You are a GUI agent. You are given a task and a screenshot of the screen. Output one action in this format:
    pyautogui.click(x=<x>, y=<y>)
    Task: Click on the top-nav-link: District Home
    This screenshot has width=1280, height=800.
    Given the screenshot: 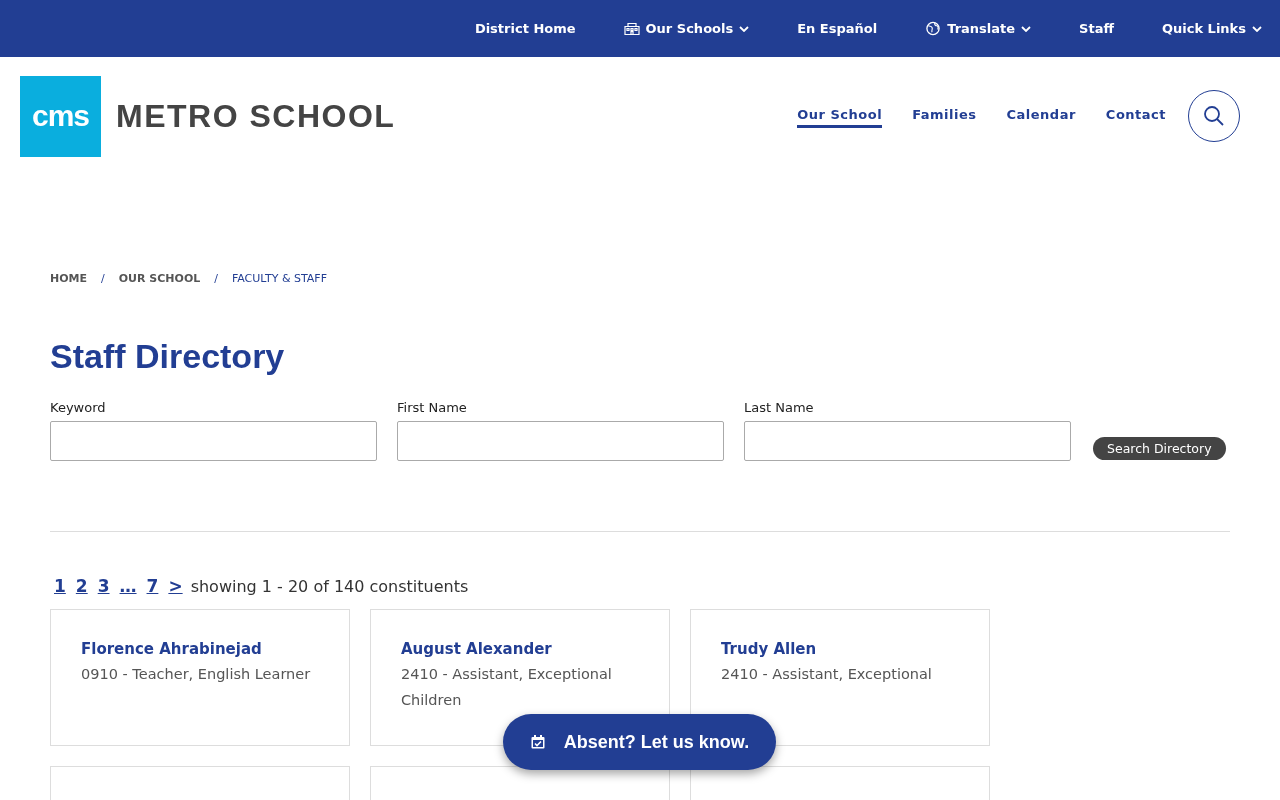 What is the action you would take?
    pyautogui.click(x=525, y=28)
    